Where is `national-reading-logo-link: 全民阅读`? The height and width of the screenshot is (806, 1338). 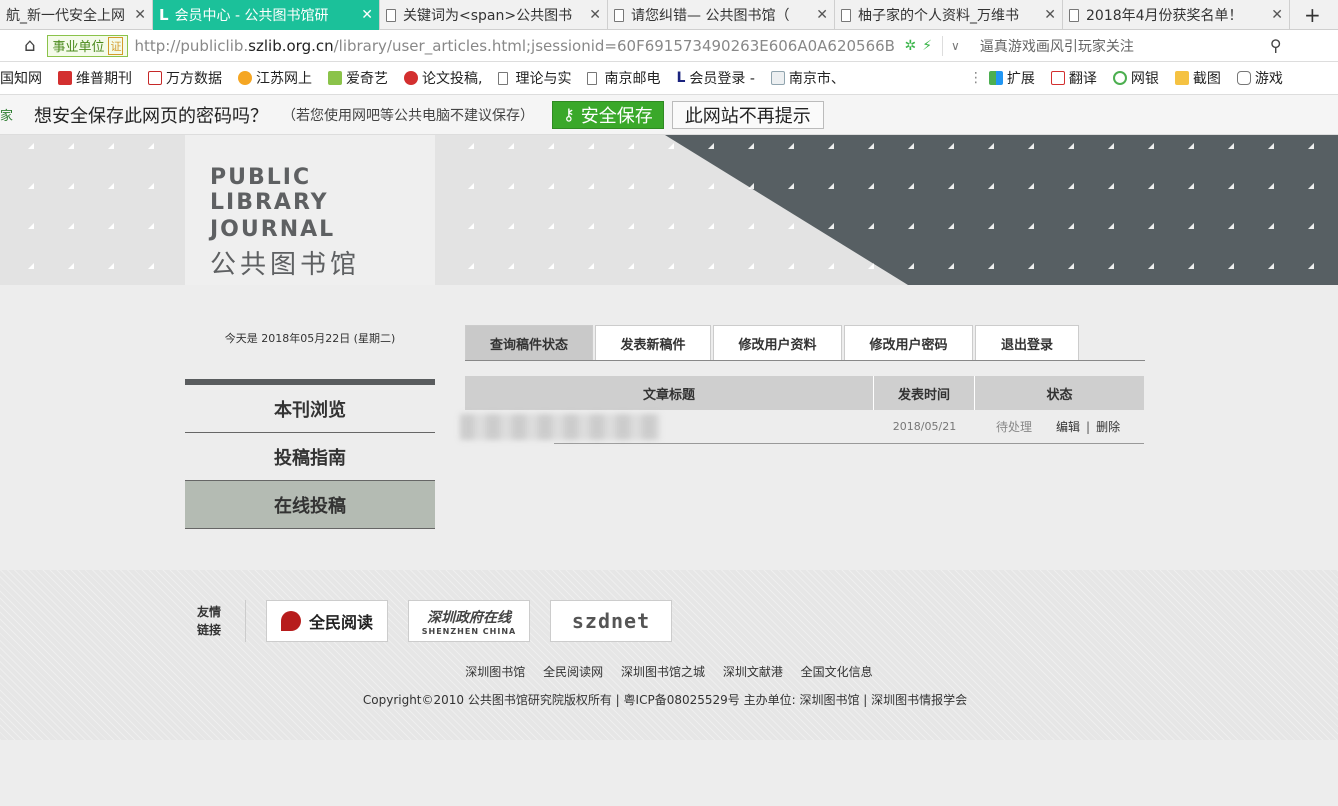 national-reading-logo-link: 全民阅读 is located at coordinates (327, 621).